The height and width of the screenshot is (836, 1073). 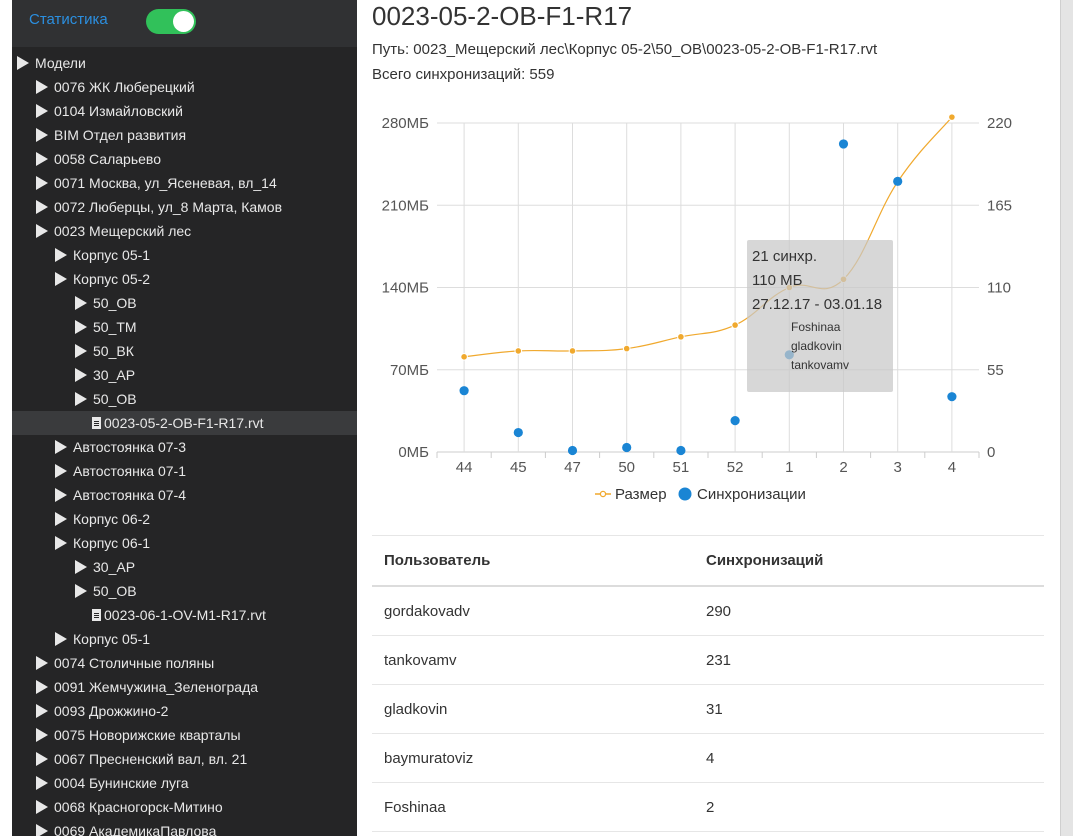 I want to click on tree-folder-item: Автостоянка 07-3, so click(x=184, y=447).